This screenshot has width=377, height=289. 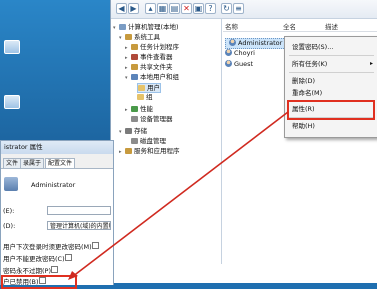 What do you see at coordinates (121, 8) in the screenshot?
I see `back-icon: ◀` at bounding box center [121, 8].